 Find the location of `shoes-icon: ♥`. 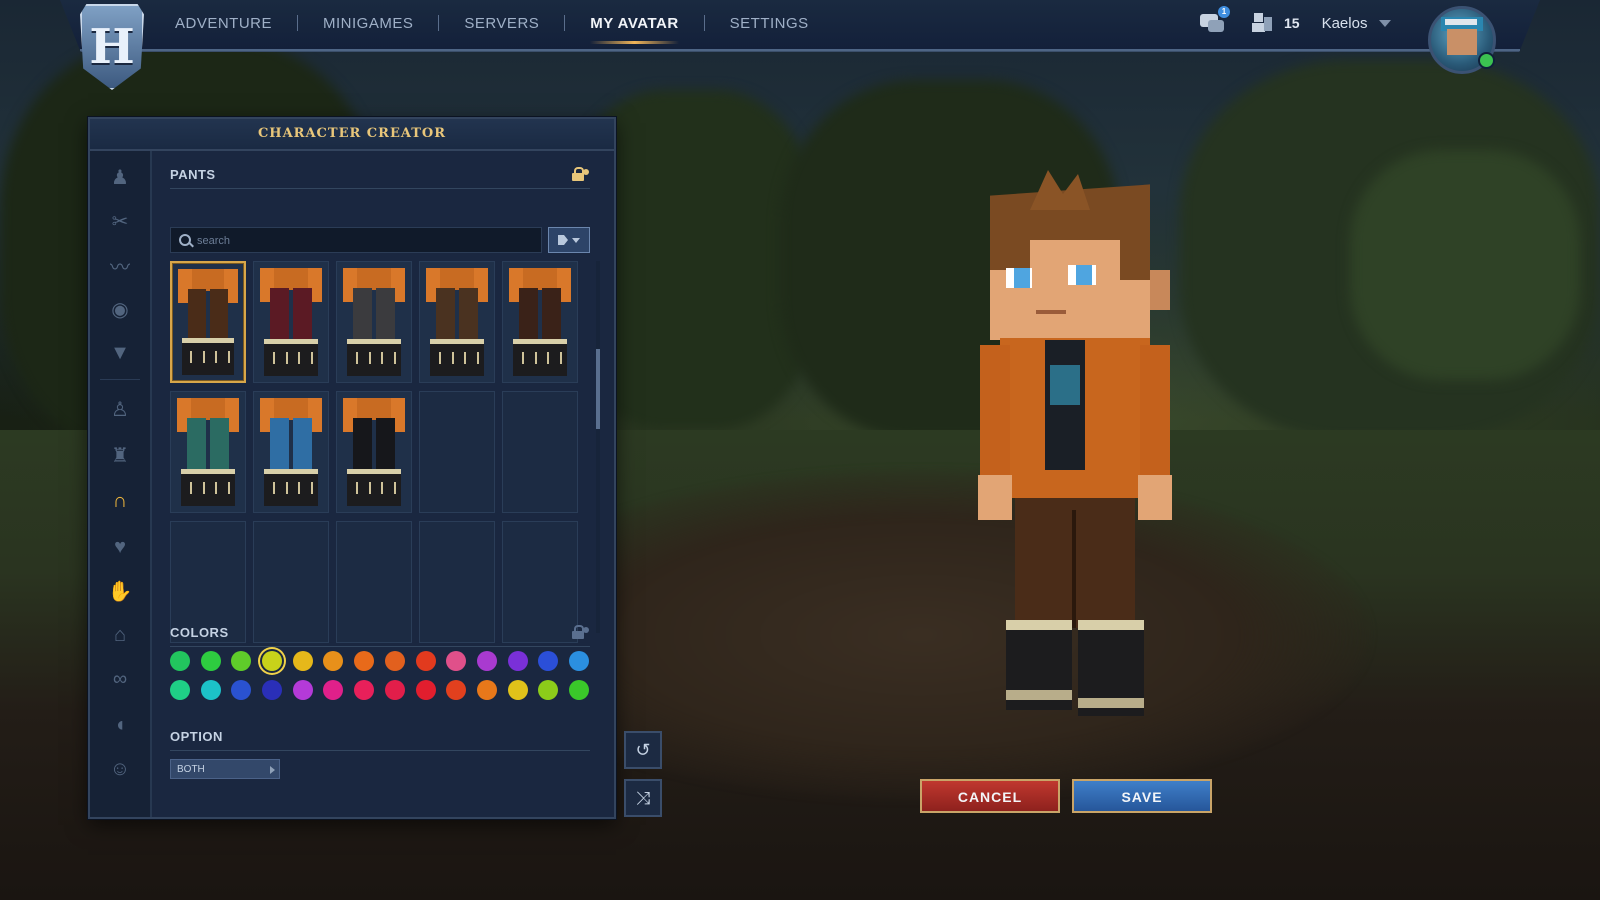

shoes-icon: ♥ is located at coordinates (120, 547).